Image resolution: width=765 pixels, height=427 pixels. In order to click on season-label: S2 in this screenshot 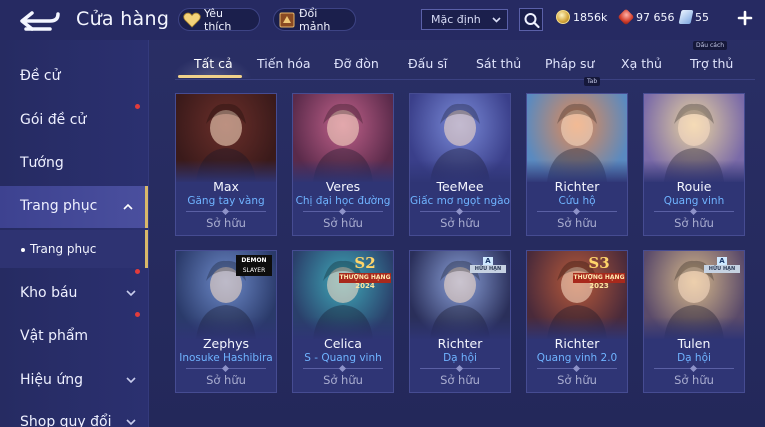, I will do `click(365, 263)`.